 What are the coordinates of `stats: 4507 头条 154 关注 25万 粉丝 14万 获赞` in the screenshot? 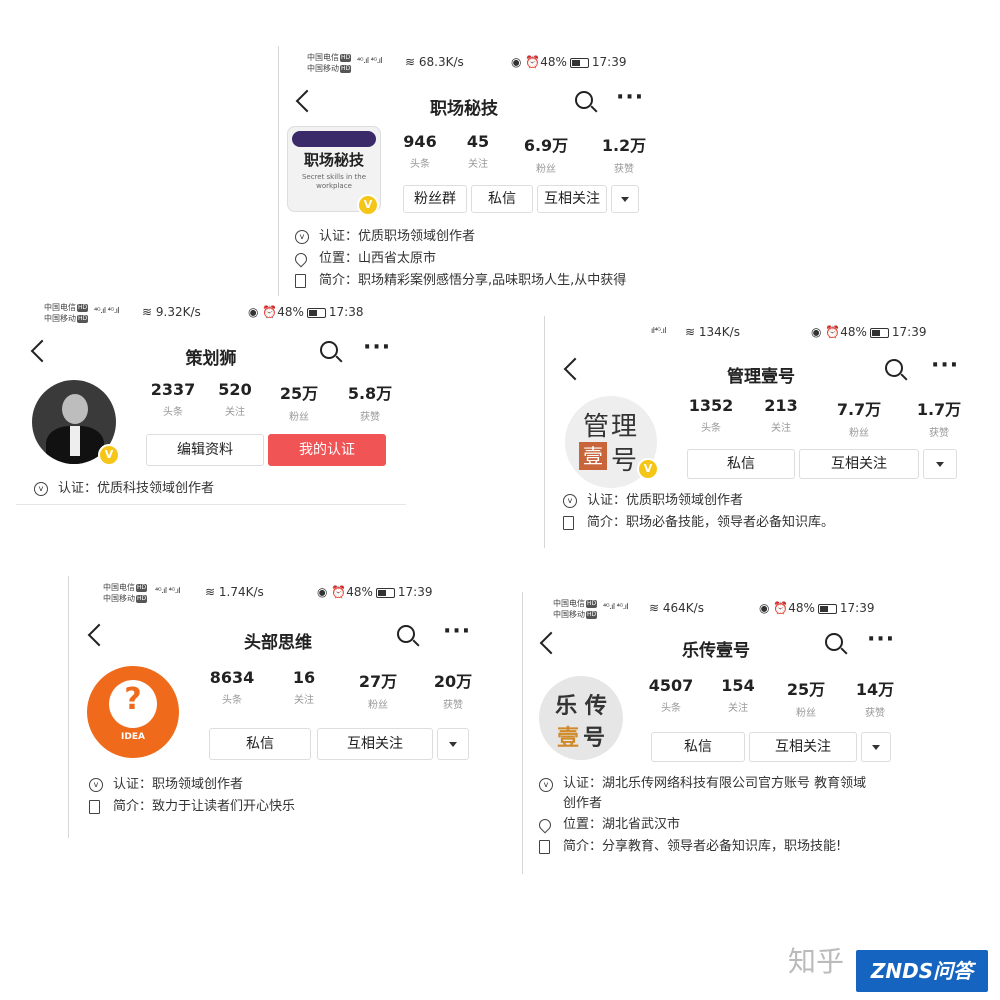 It's located at (771, 697).